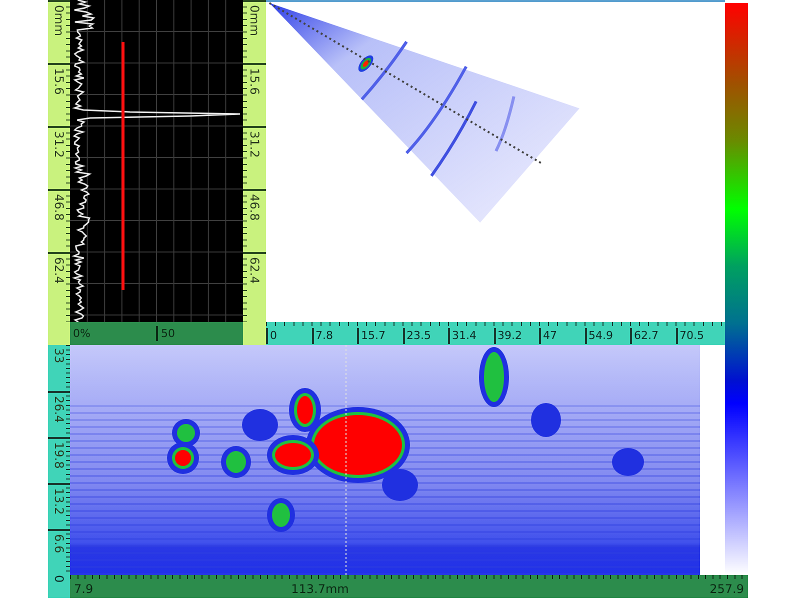 This screenshot has height=600, width=800. What do you see at coordinates (83, 590) in the screenshot?
I see `ruler-label: 7.9` at bounding box center [83, 590].